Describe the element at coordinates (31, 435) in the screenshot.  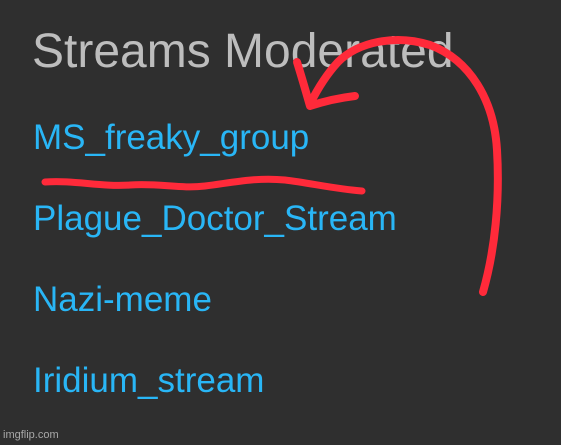
I see `imgflip-watermark: imgflip.com` at that location.